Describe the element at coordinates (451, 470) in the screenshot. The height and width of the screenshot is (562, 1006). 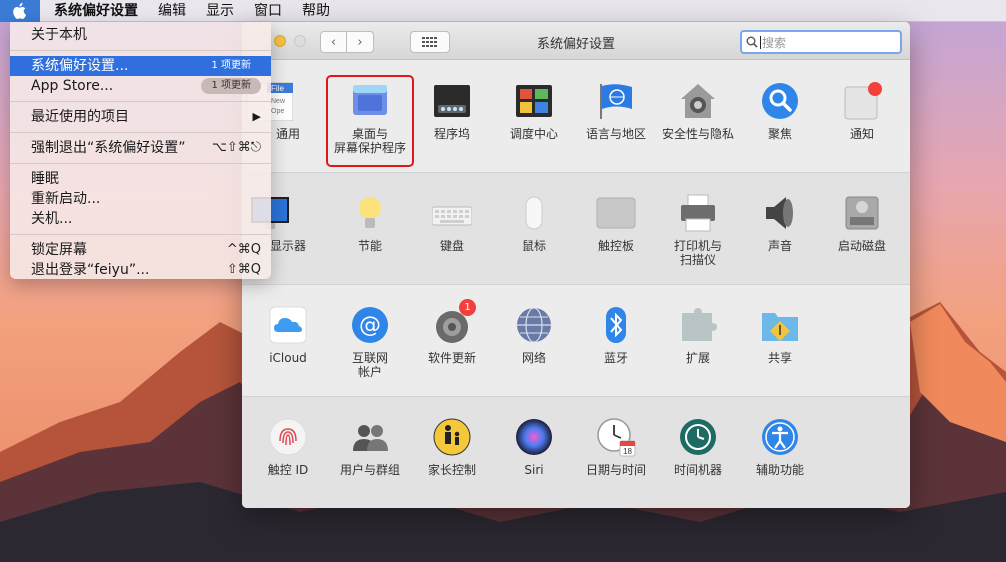
I see `pane-label: 家长控制` at that location.